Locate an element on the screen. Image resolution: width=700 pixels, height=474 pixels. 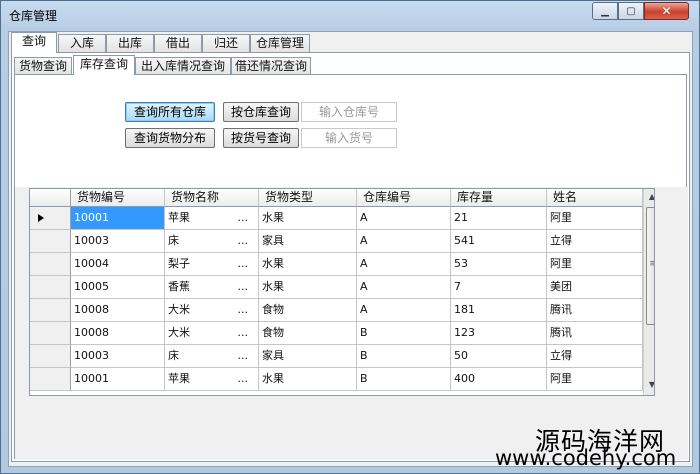
grid-cell: 400 is located at coordinates (499, 379).